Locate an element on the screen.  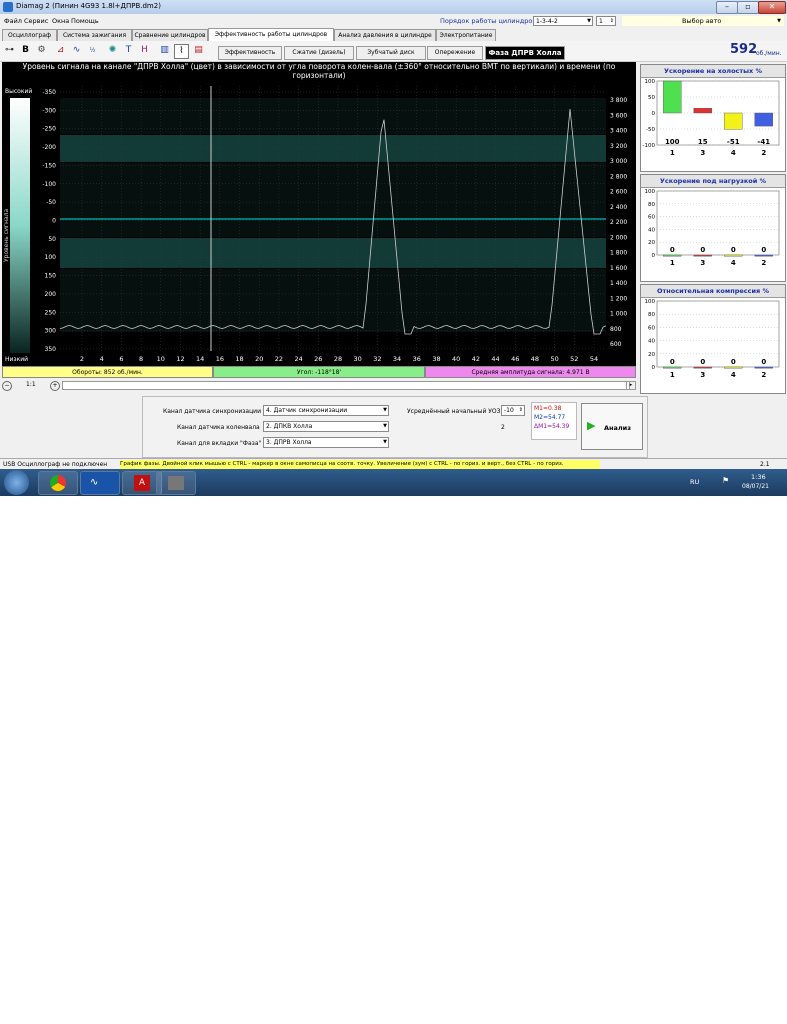
signal-band is located at coordinates (333, 253).